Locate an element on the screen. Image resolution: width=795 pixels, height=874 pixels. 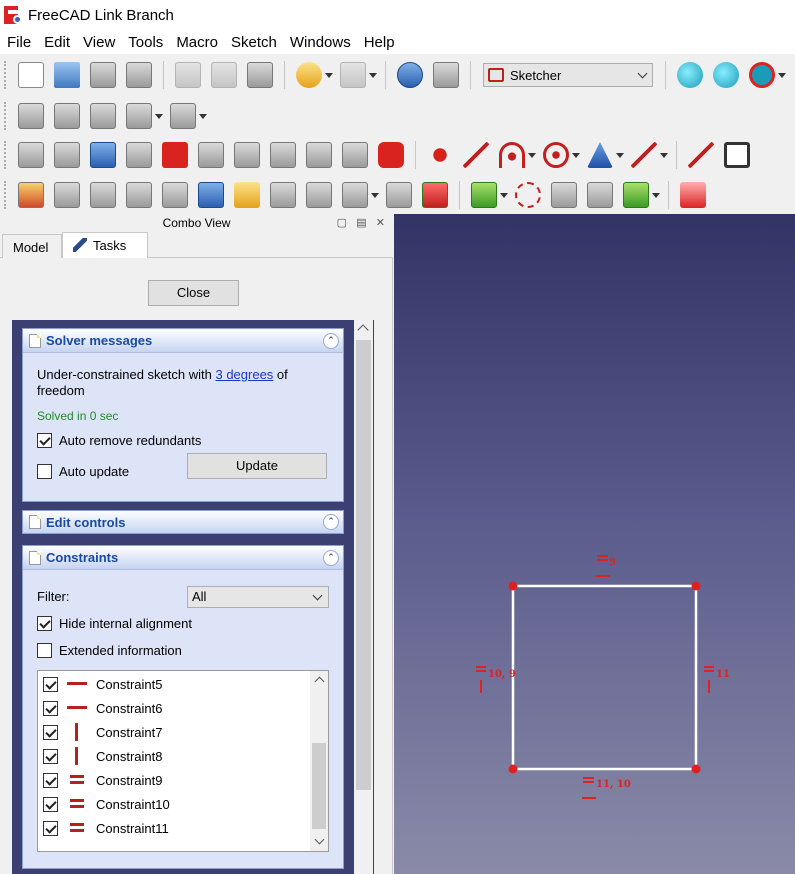
scroll-down-icon is located at coordinates (319, 839).